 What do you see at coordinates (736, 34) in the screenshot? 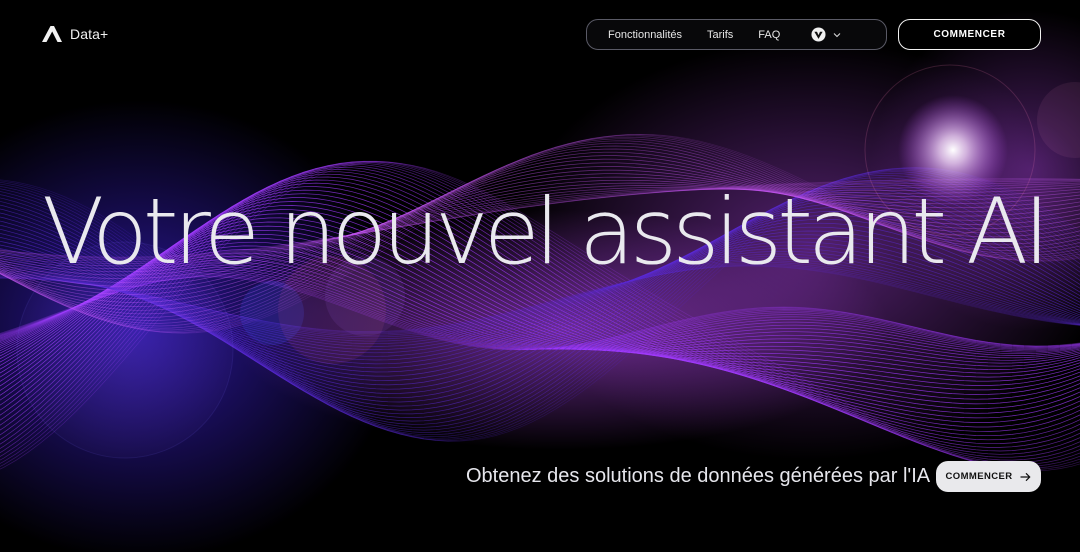
I see `main-nav: Fonctionnalités Tarifs FAQ` at bounding box center [736, 34].